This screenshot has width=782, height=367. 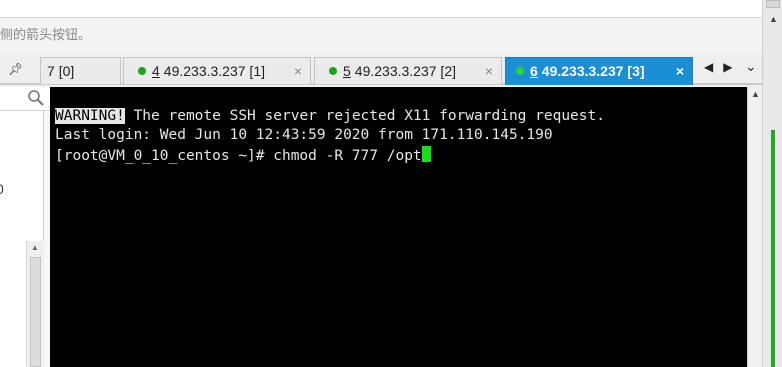 What do you see at coordinates (51, 71) in the screenshot?
I see `tab-number: 7` at bounding box center [51, 71].